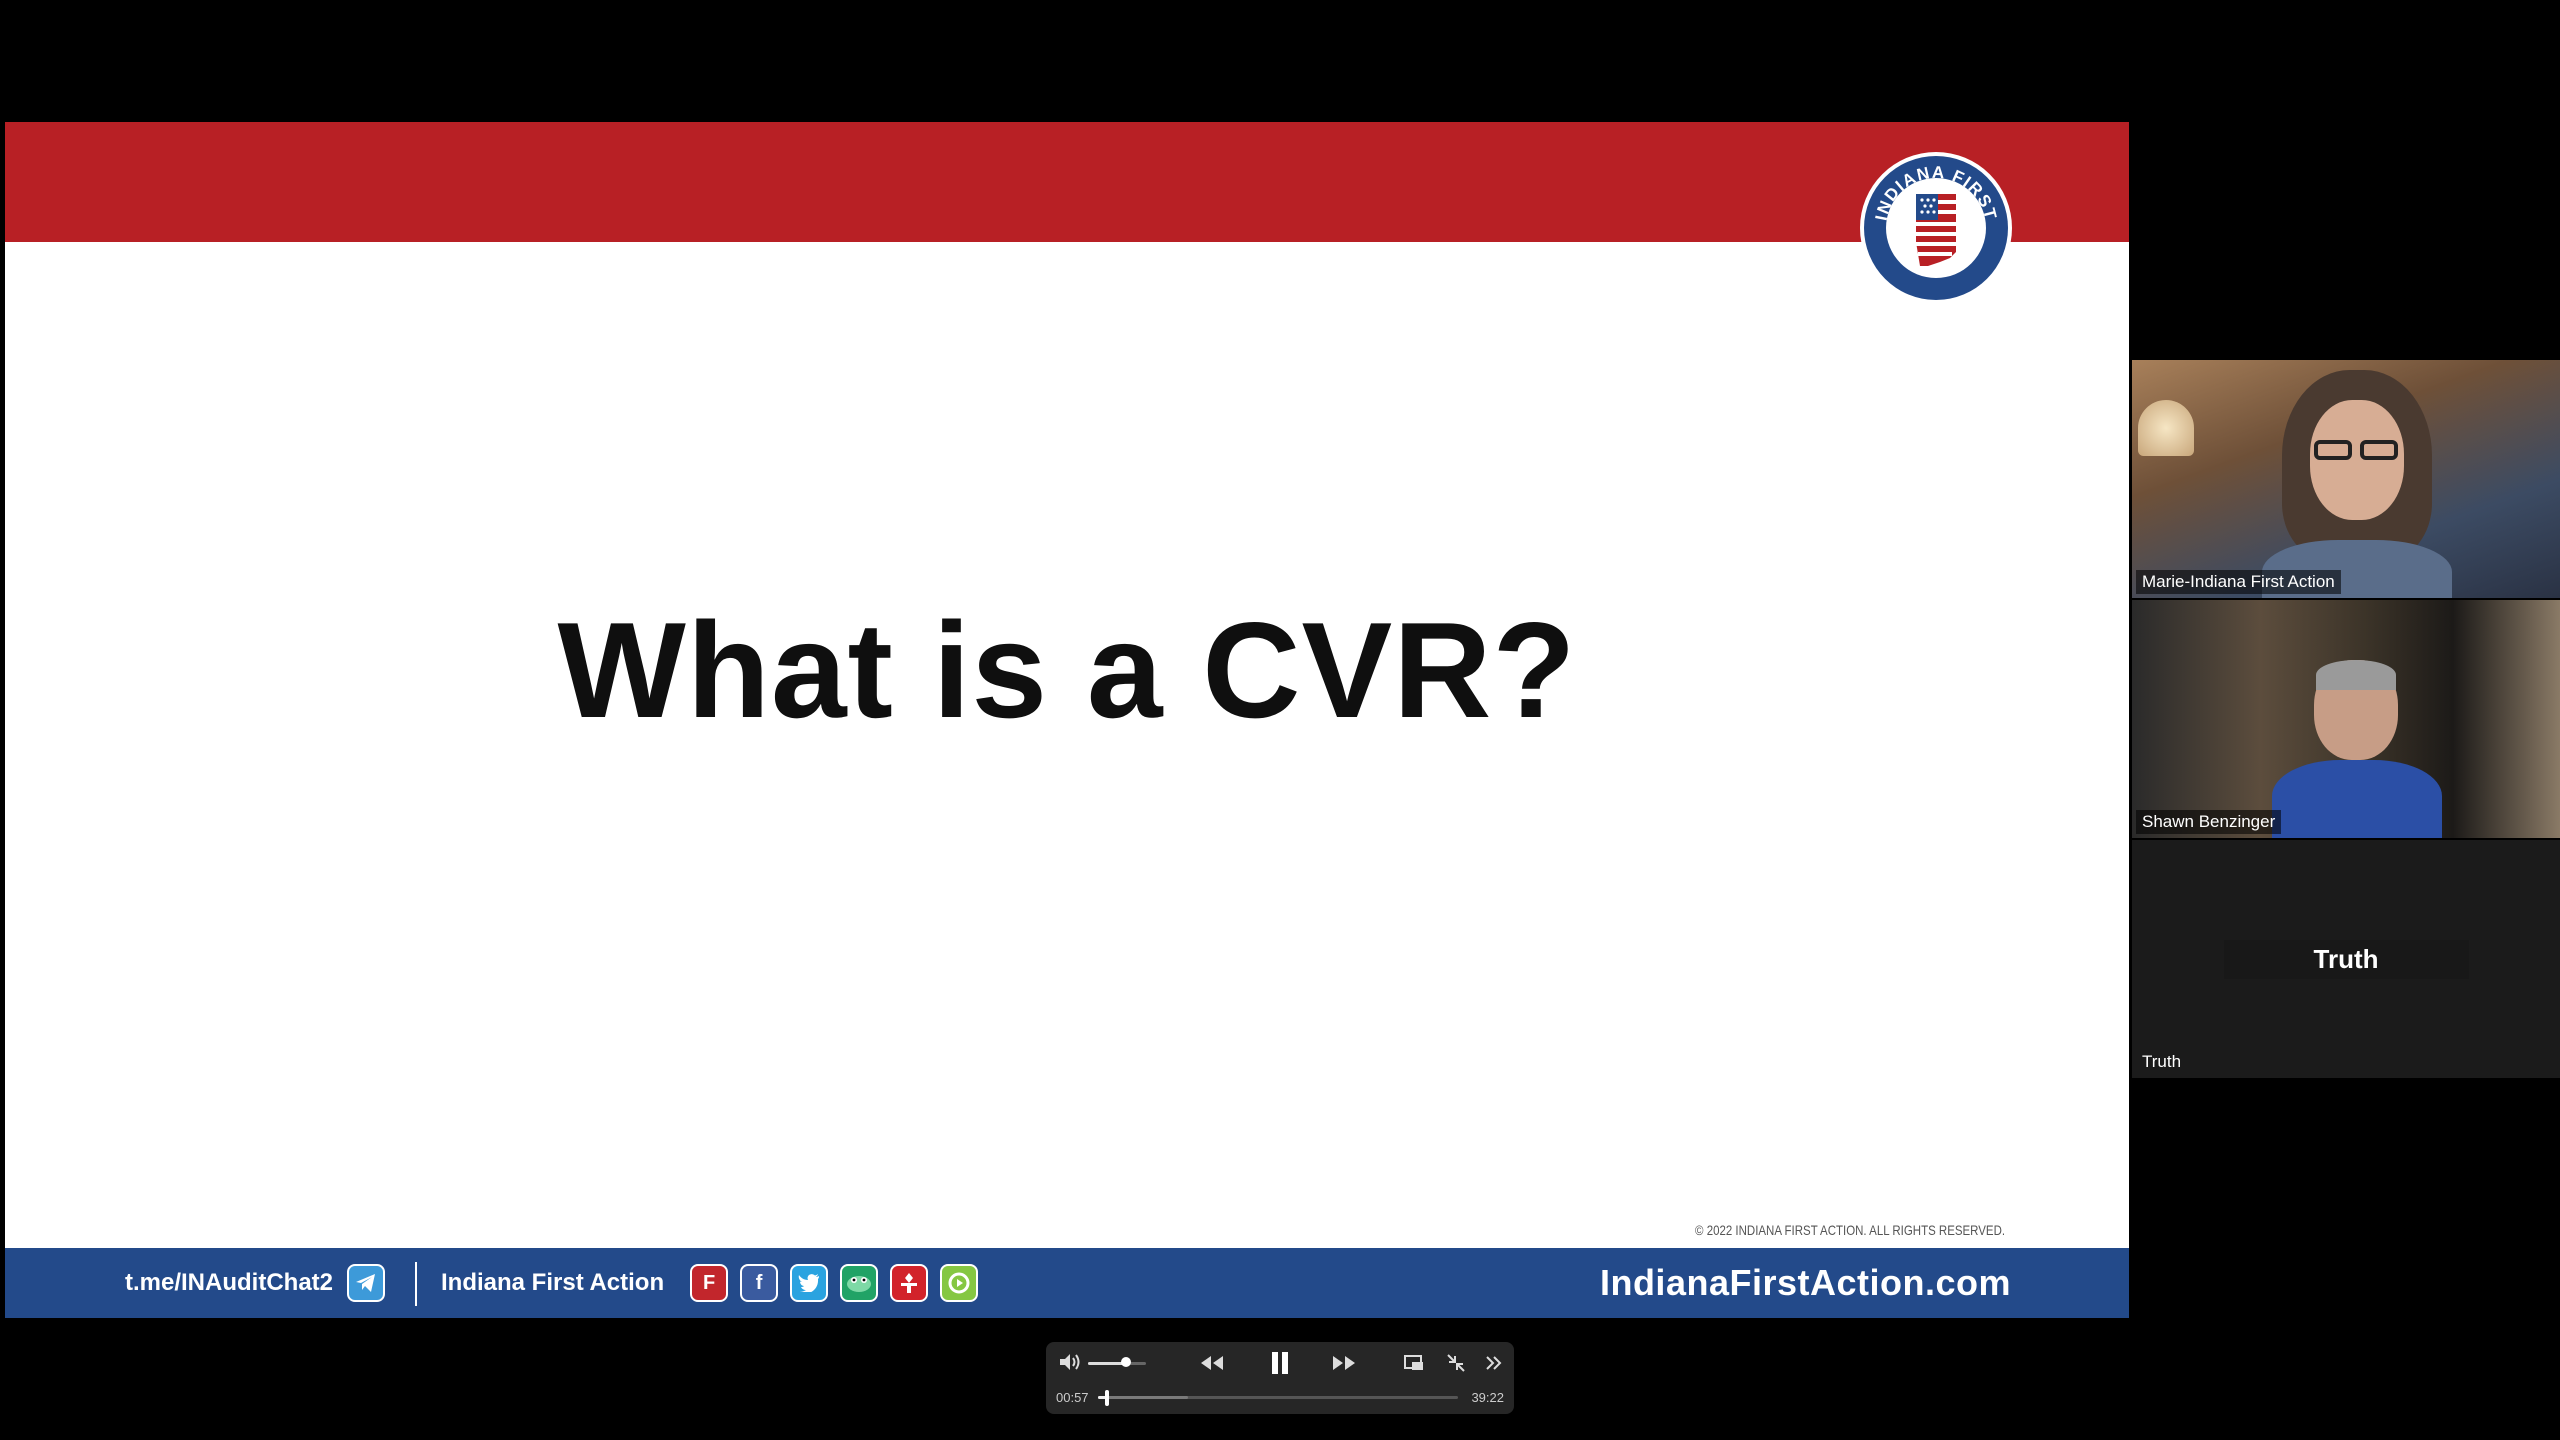 The height and width of the screenshot is (1440, 2560). What do you see at coordinates (1278, 1397) in the screenshot?
I see `seek-bar` at bounding box center [1278, 1397].